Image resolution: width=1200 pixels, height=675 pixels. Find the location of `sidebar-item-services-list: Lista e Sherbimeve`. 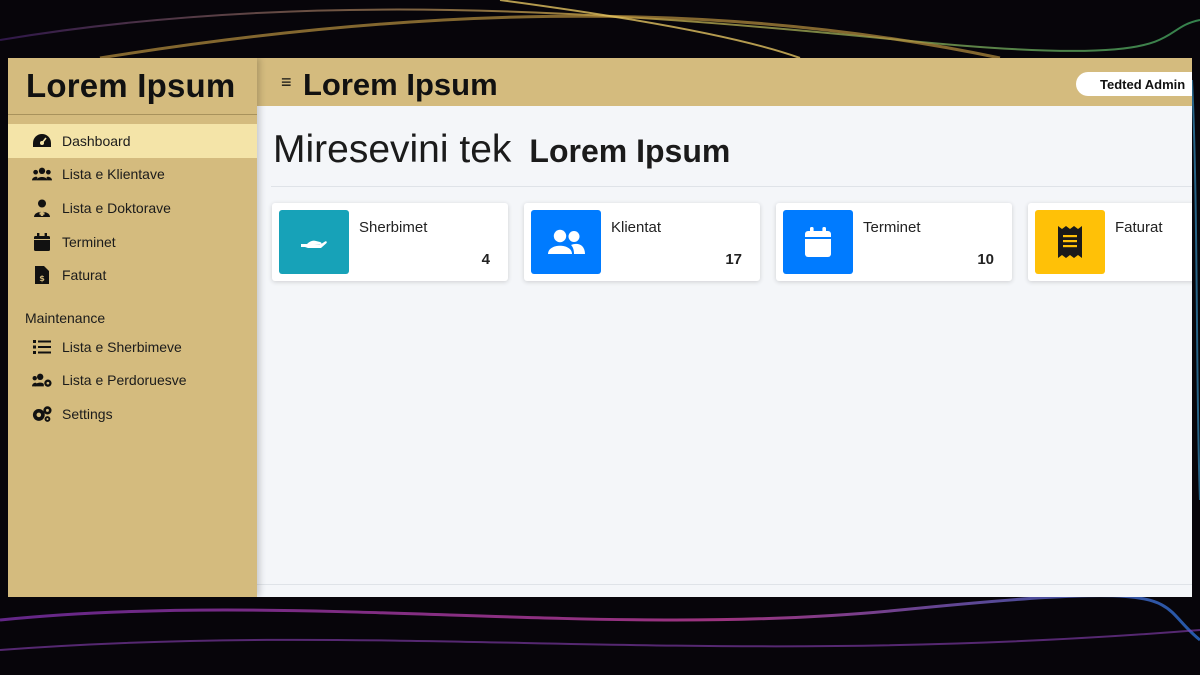

sidebar-item-services-list: Lista e Sherbimeve is located at coordinates (132, 347).